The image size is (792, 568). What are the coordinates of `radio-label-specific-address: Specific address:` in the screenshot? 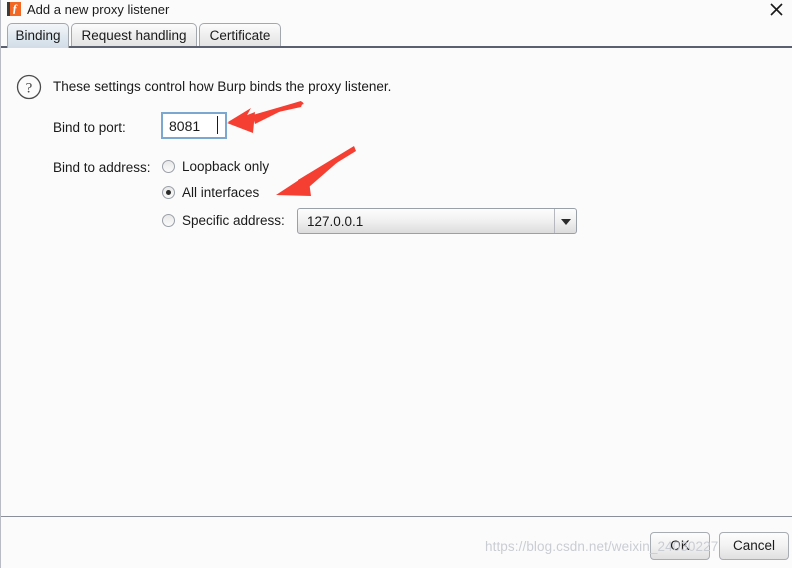 It's located at (233, 220).